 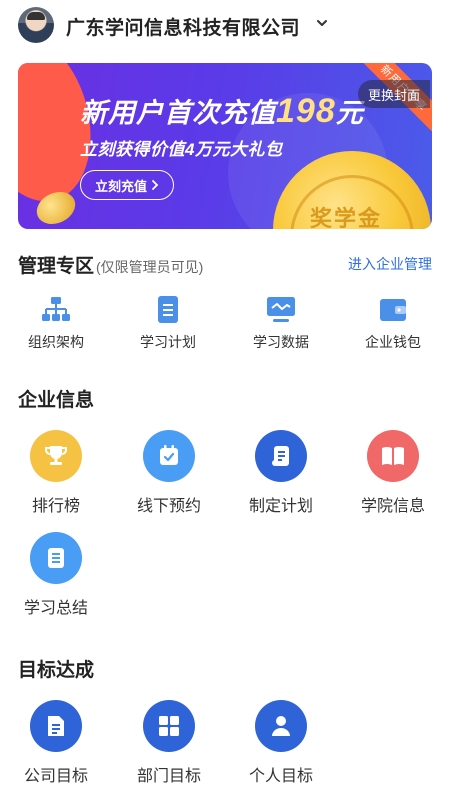 What do you see at coordinates (280, 506) in the screenshot?
I see `enterprise-item-label: 制定计划` at bounding box center [280, 506].